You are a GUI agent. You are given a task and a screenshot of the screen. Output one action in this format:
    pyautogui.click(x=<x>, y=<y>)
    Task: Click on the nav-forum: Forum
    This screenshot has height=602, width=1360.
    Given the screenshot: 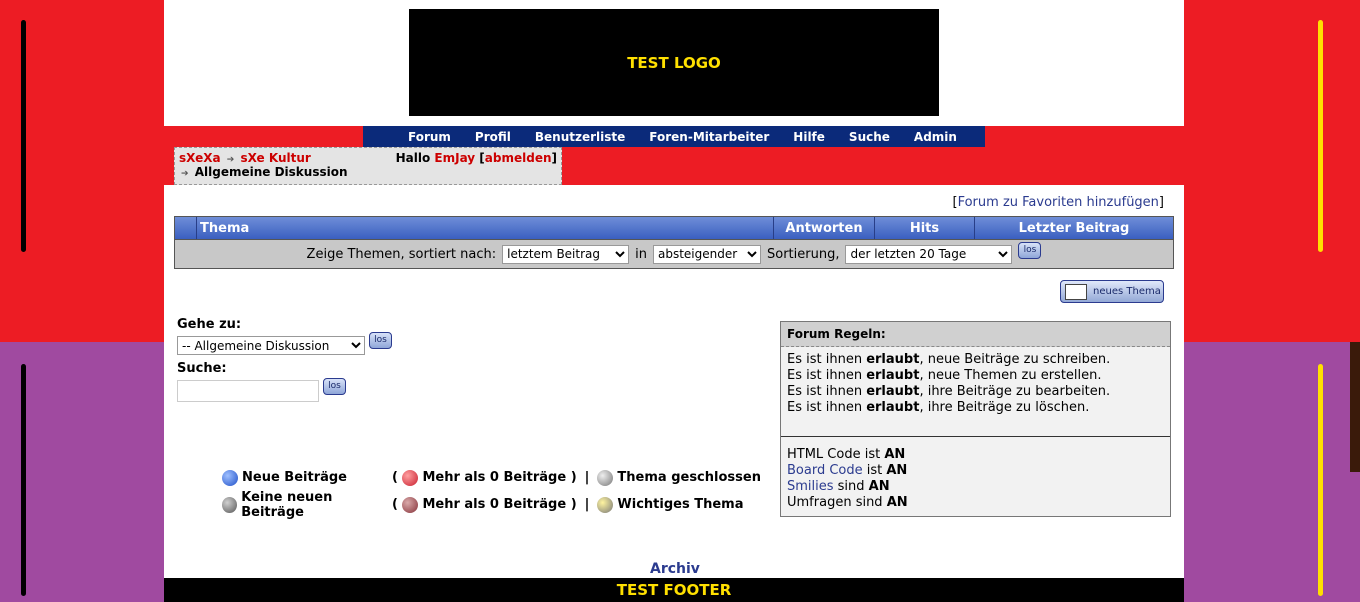 What is the action you would take?
    pyautogui.click(x=429, y=137)
    